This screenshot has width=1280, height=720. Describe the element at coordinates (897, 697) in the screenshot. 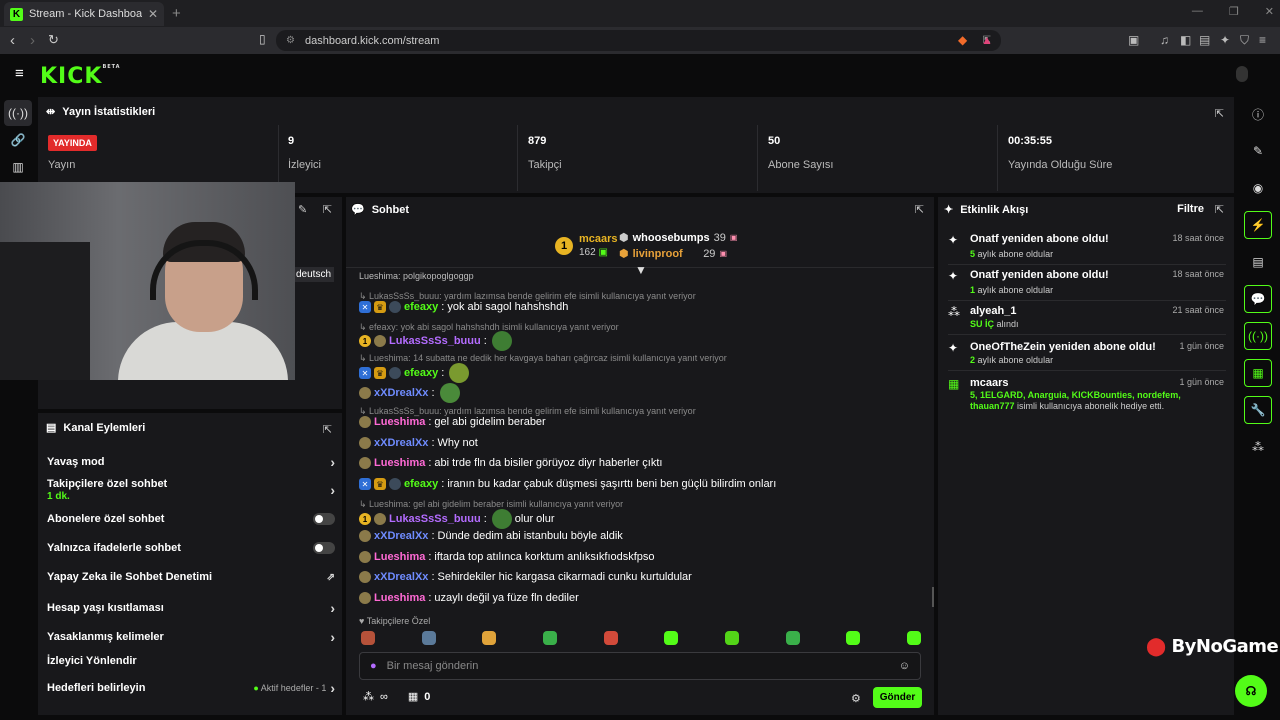

I see `send-button: Gönder` at that location.